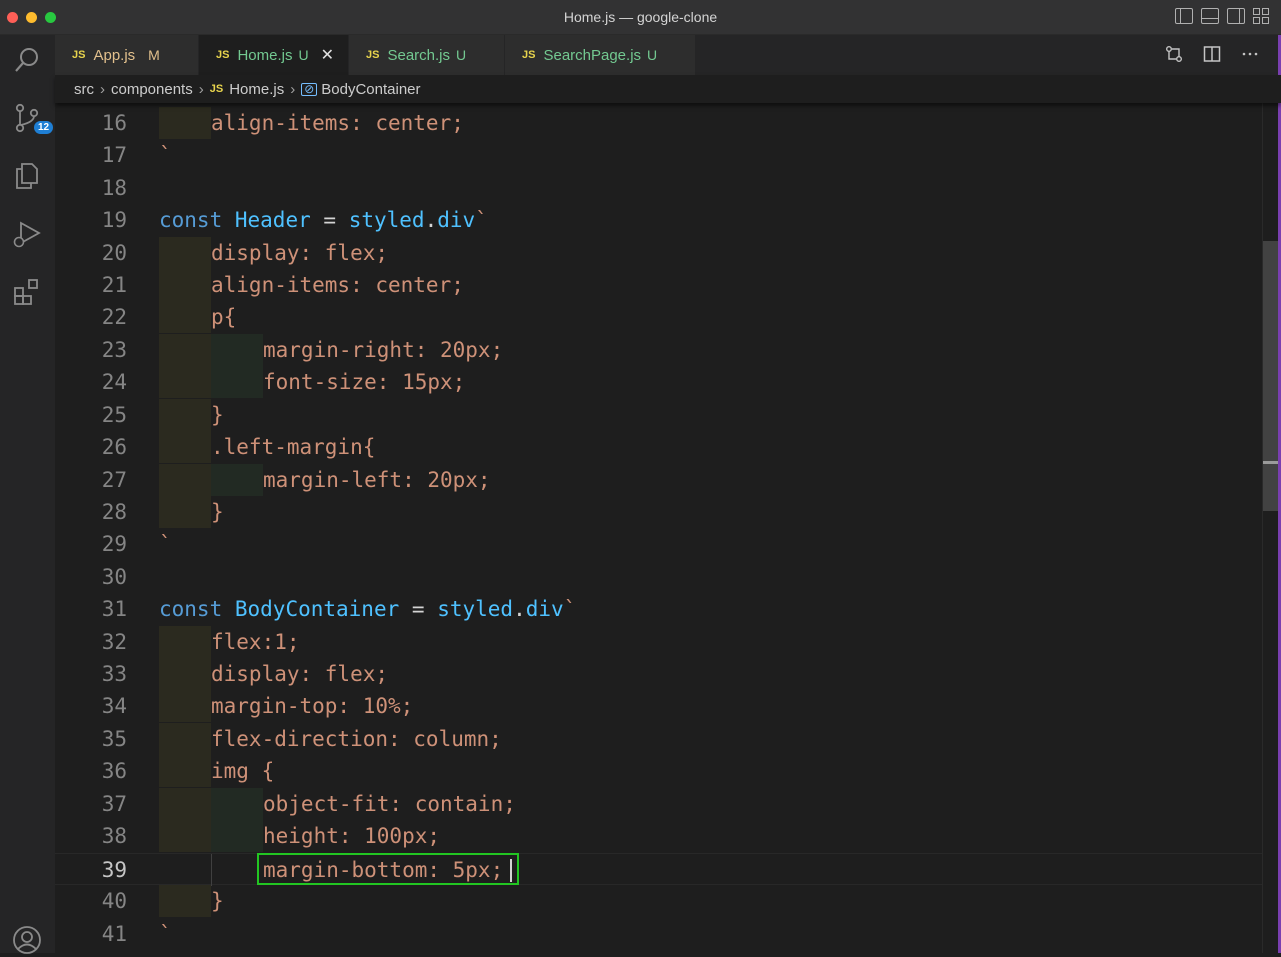 This screenshot has height=957, width=1281. What do you see at coordinates (255, 642) in the screenshot?
I see `code-text: flex:1;` at bounding box center [255, 642].